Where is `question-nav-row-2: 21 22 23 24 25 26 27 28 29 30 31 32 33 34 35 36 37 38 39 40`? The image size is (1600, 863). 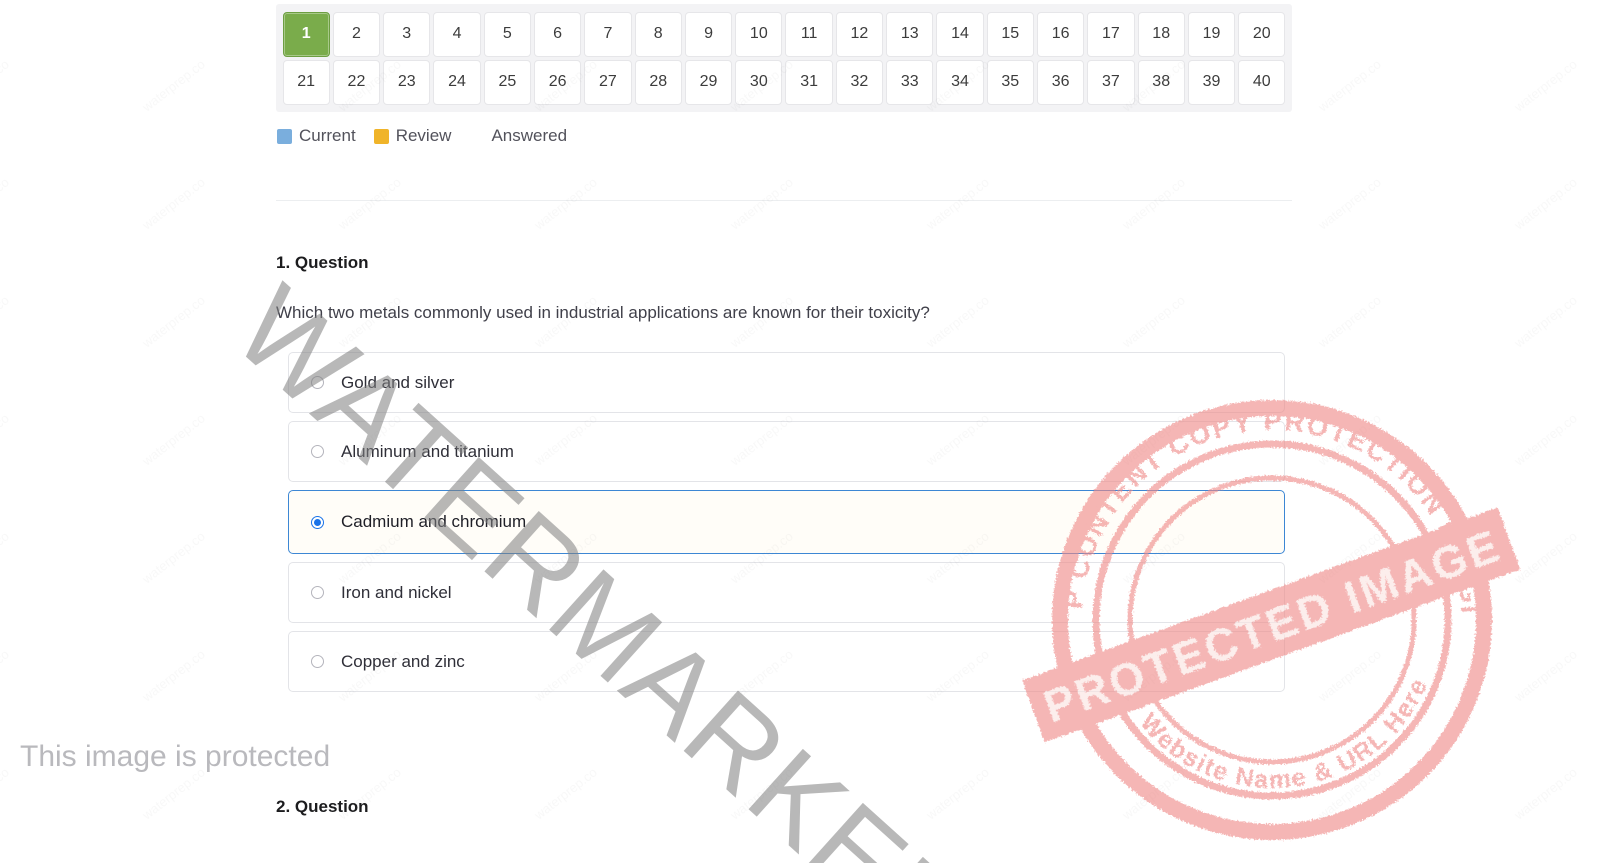
question-nav-row-2: 21 22 23 24 25 26 27 28 29 30 31 32 33 34 35 36 37 38 39 40 is located at coordinates (784, 82).